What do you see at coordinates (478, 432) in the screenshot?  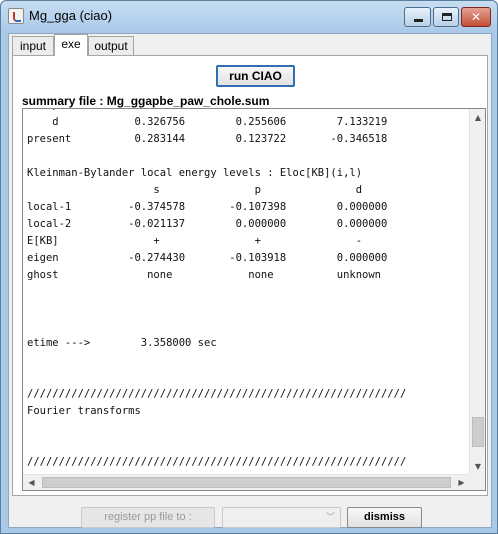 I see `vertical-scroll-thumb` at bounding box center [478, 432].